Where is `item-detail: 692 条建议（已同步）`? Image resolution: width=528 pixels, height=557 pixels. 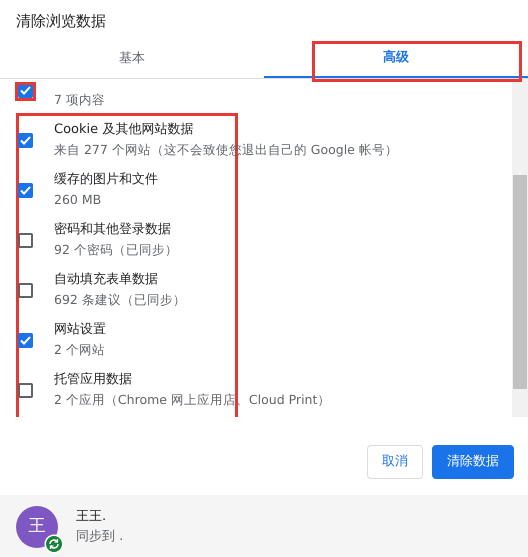
item-detail: 692 条建议（已同步） is located at coordinates (120, 300).